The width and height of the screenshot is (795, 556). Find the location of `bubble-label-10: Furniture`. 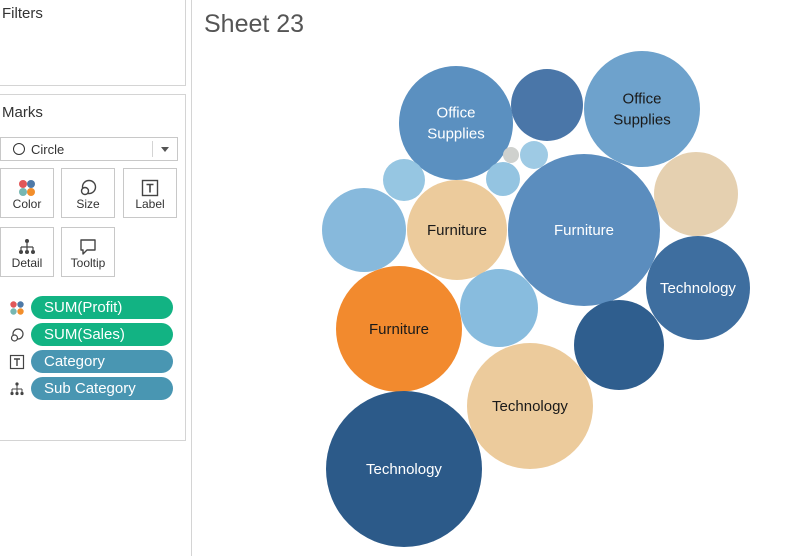

bubble-label-10: Furniture is located at coordinates (457, 230).